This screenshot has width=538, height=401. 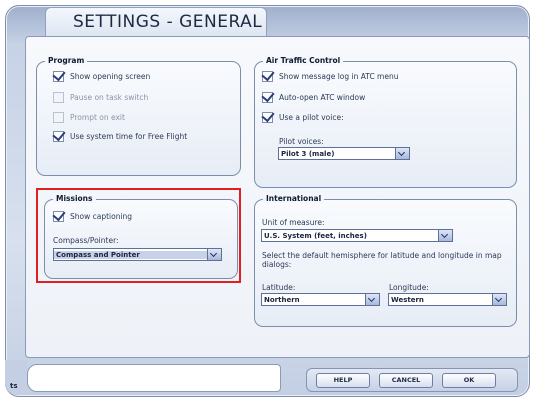 What do you see at coordinates (407, 299) in the screenshot?
I see `longitude-value: Western` at bounding box center [407, 299].